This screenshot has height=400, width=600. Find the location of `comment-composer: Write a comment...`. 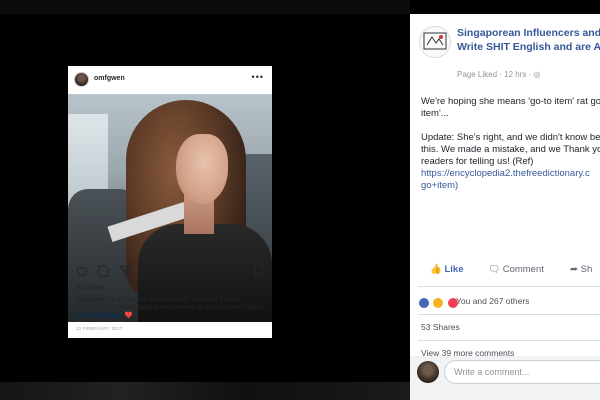

comment-composer: Write a comment... is located at coordinates (505, 378).